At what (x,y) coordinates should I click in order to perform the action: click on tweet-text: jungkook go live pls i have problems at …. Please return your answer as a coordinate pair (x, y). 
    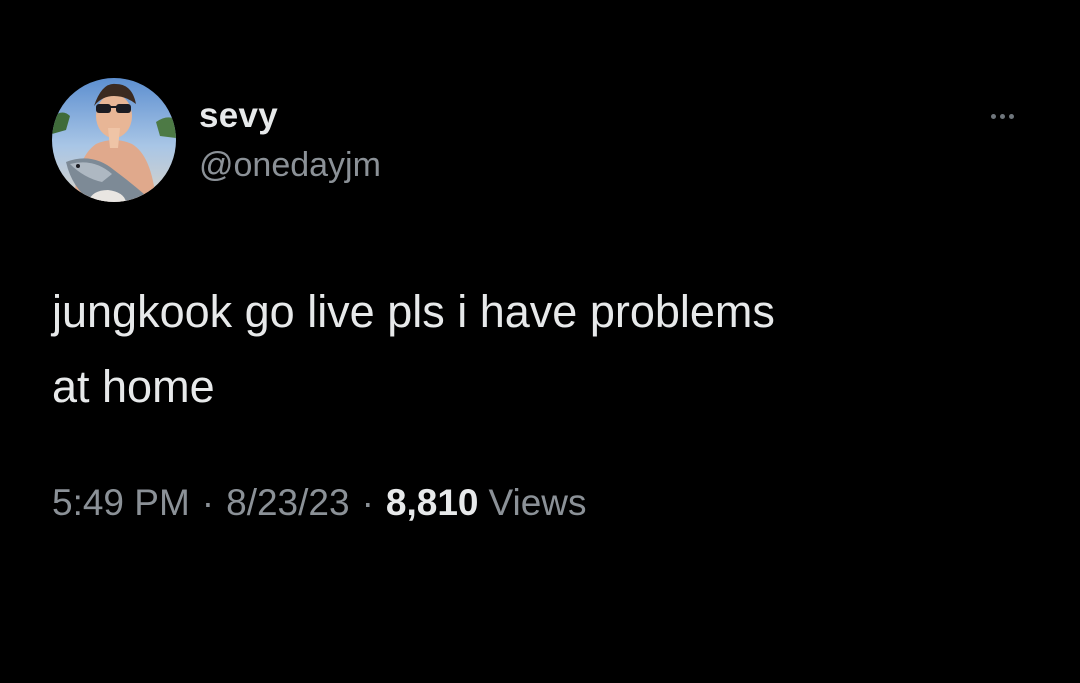
    Looking at the image, I should click on (413, 349).